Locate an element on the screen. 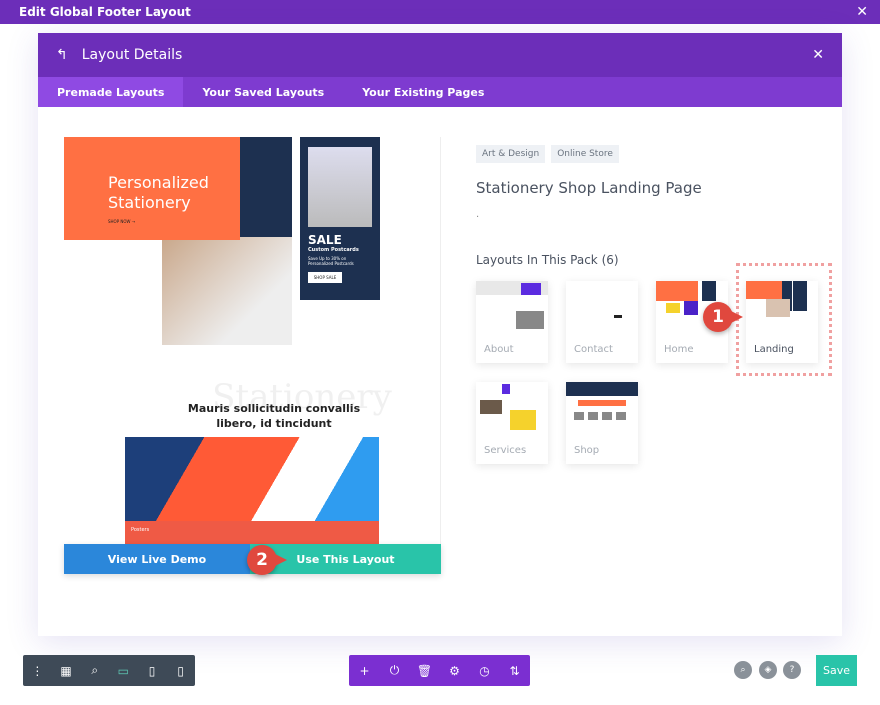 This screenshot has width=880, height=705. sale-subtitle: Custom Postcards is located at coordinates (333, 250).